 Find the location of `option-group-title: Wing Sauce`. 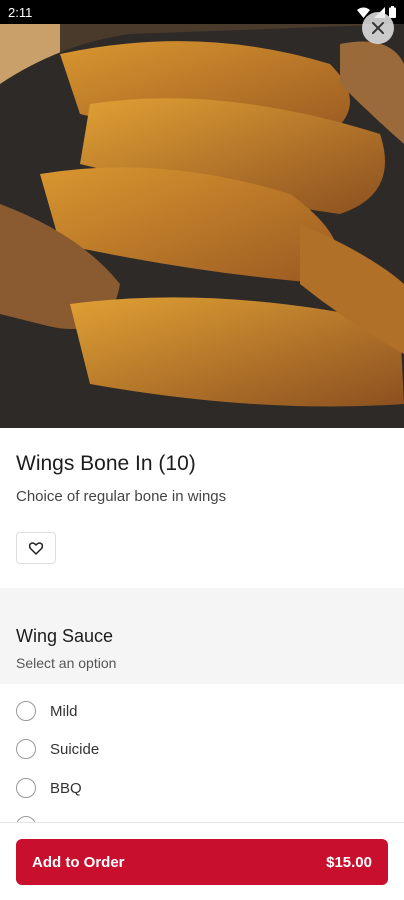

option-group-title: Wing Sauce is located at coordinates (65, 636).